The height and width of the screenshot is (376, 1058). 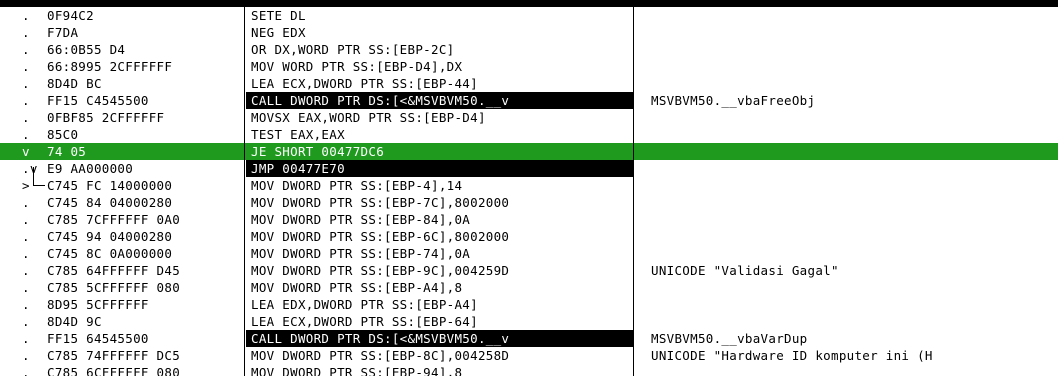 I want to click on hex-dump: C785 6CFFFFFF 080, so click(x=114, y=370).